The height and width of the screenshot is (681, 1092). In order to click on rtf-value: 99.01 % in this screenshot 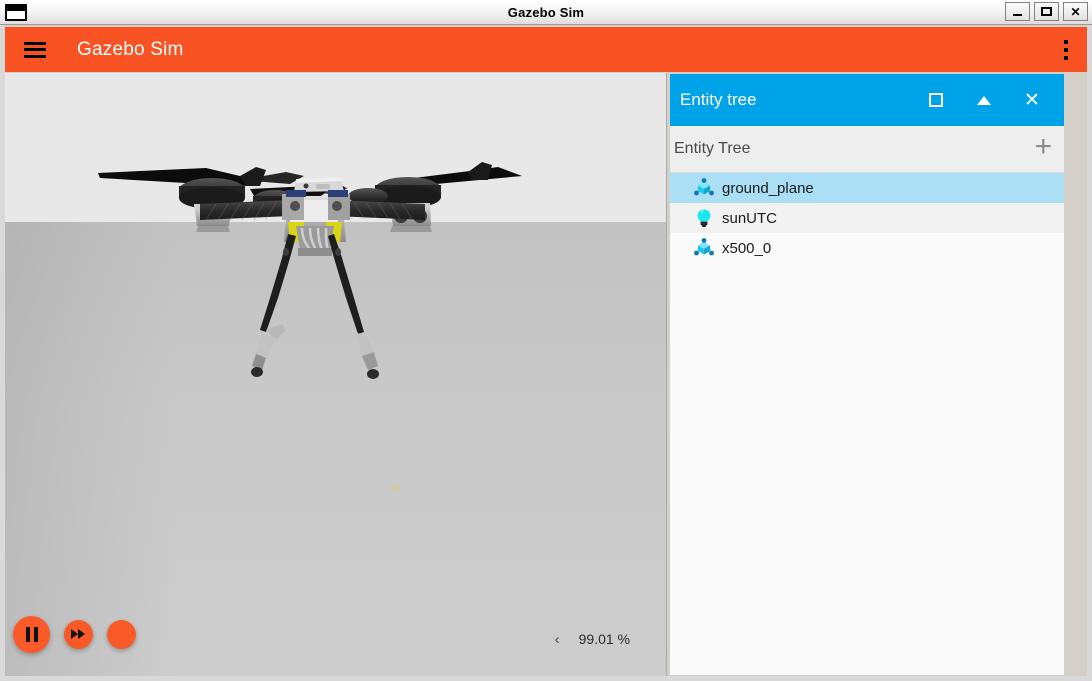, I will do `click(604, 639)`.